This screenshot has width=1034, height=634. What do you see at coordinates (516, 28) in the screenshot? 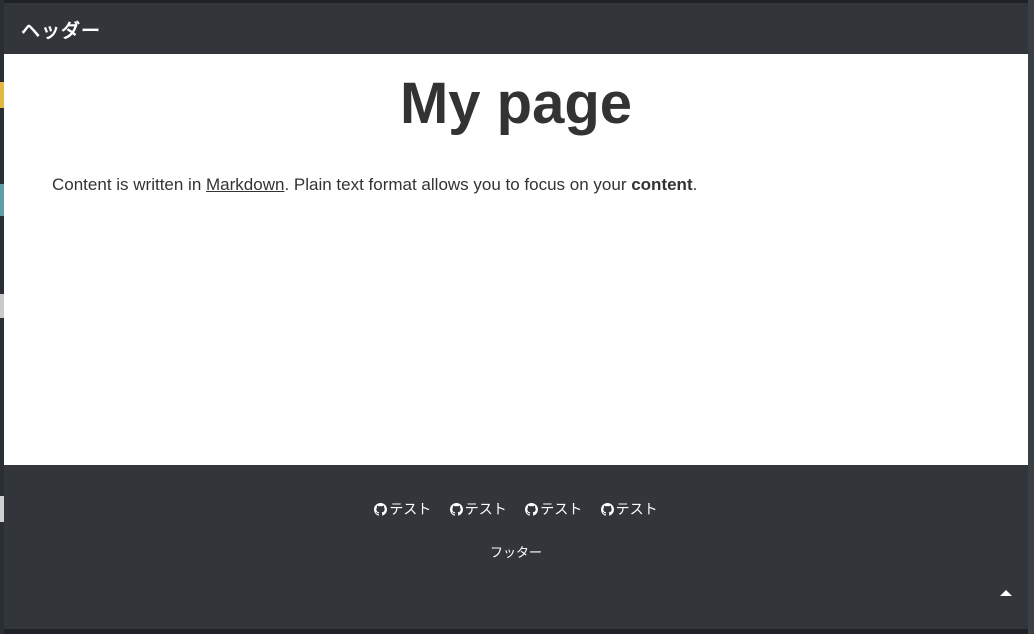
I see `site-header: ヘッダー` at bounding box center [516, 28].